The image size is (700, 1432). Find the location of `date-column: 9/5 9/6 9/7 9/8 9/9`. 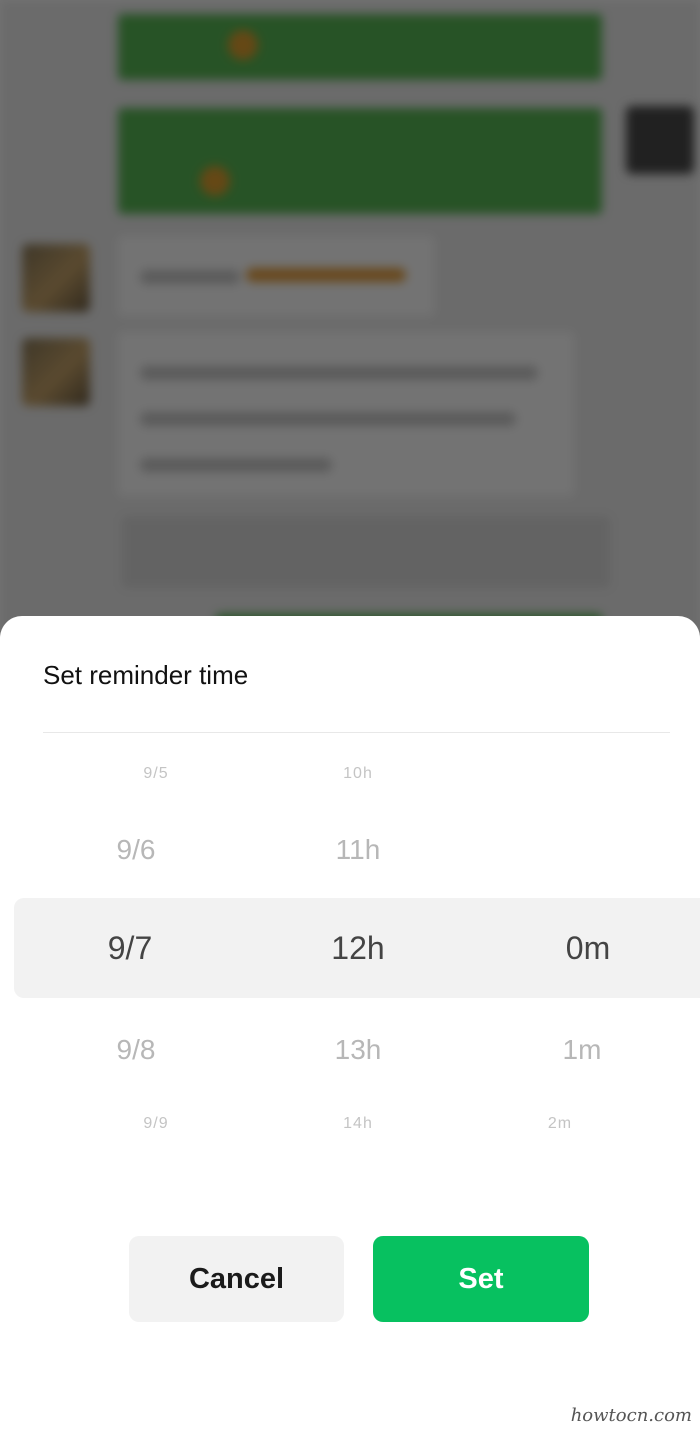

date-column: 9/5 9/6 9/7 9/8 9/9 is located at coordinates (136, 954).